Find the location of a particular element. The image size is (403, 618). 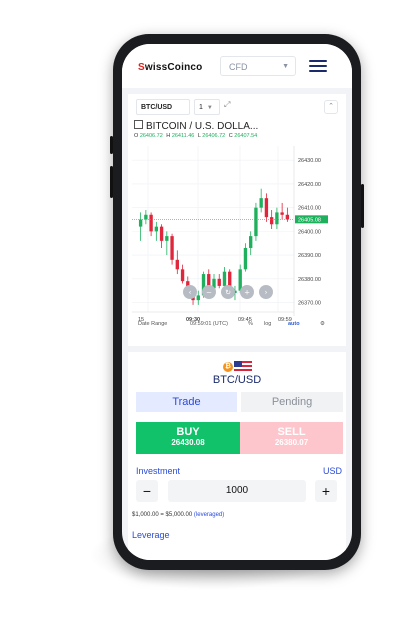

tab-pending: Pending is located at coordinates (292, 402).